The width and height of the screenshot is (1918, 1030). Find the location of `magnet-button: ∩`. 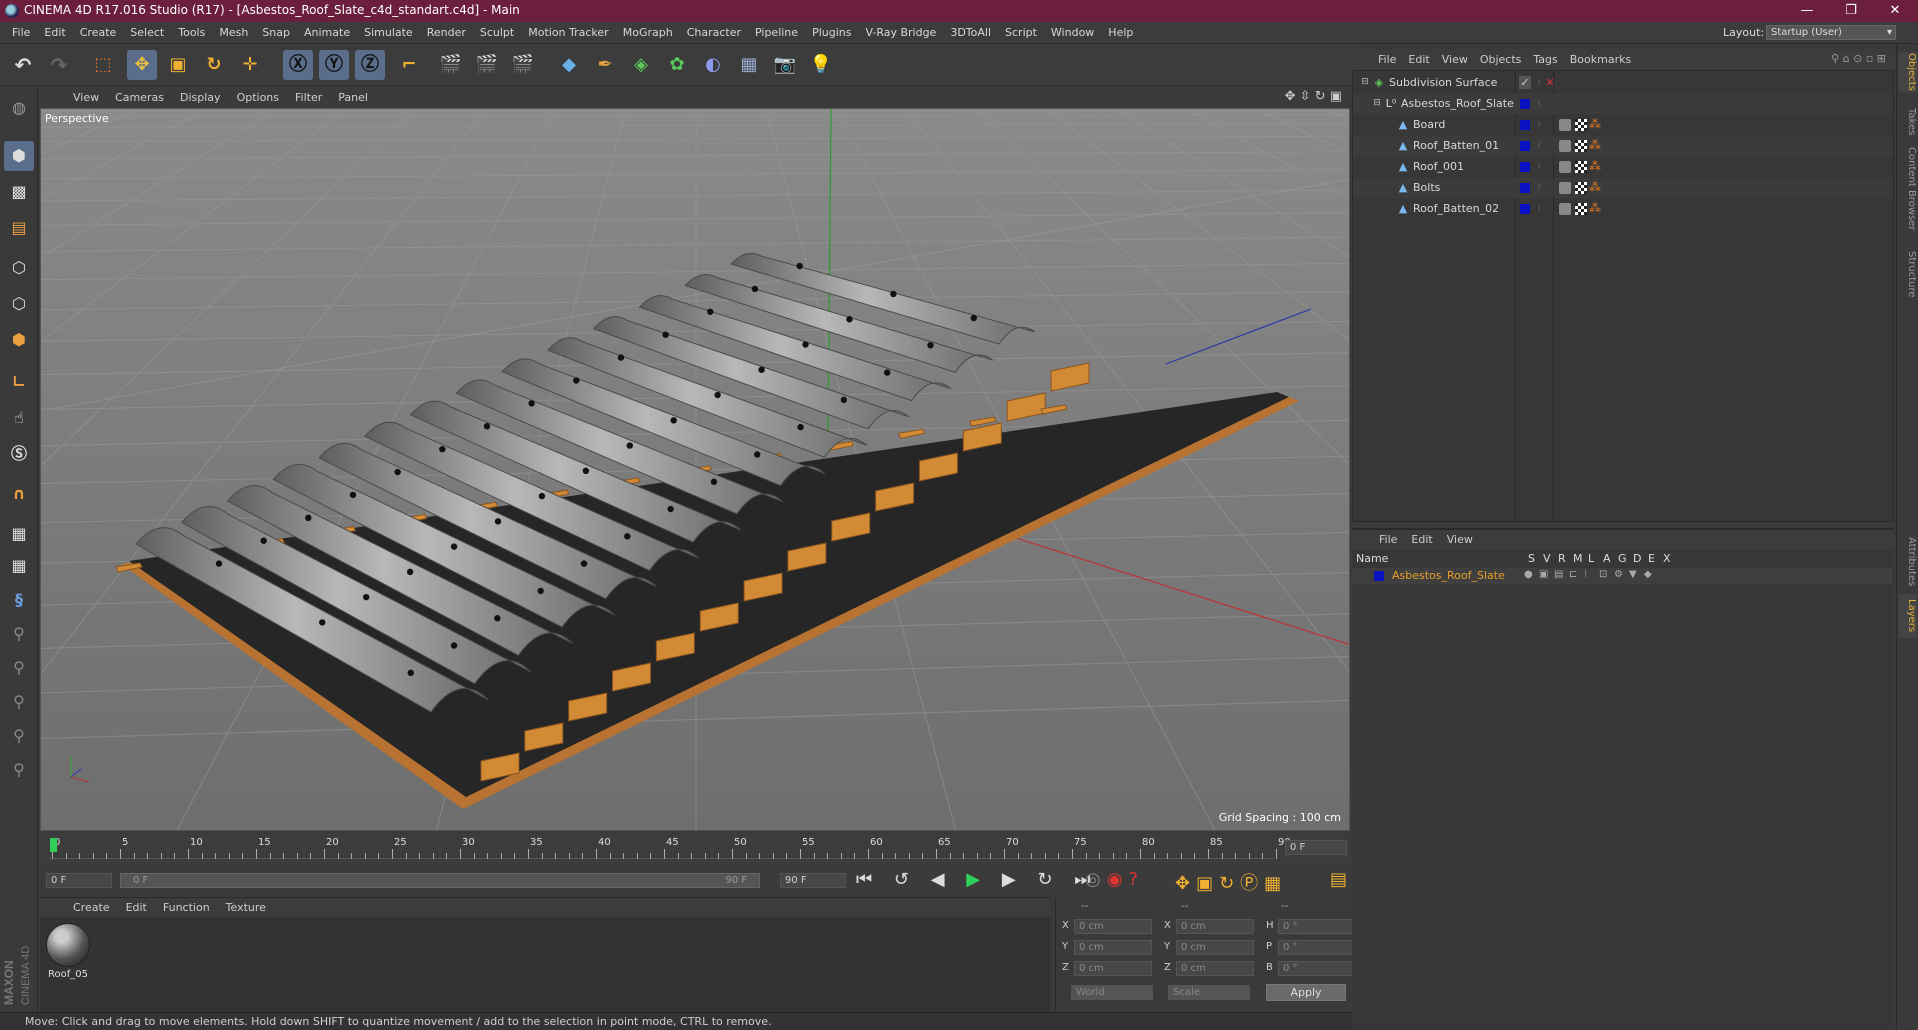

magnet-button: ∩ is located at coordinates (19, 494).